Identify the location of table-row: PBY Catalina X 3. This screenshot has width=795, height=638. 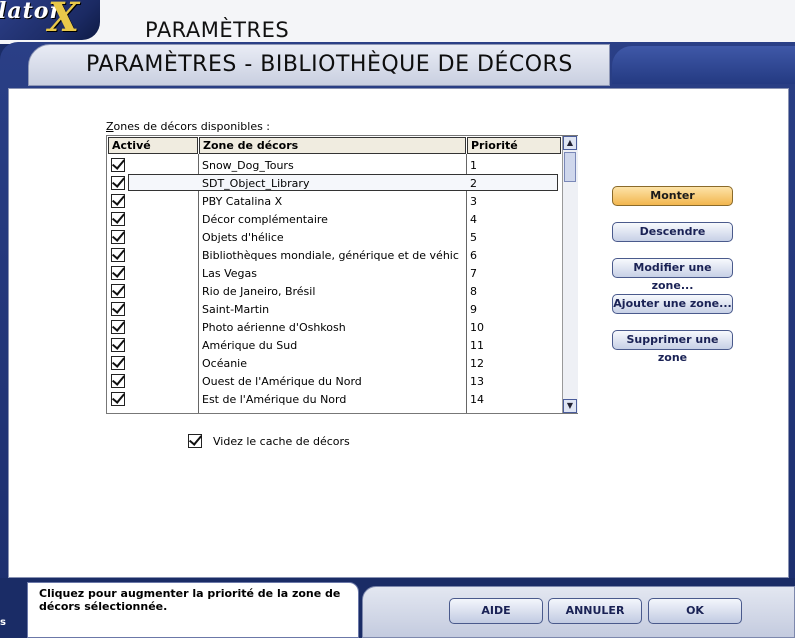
(334, 201).